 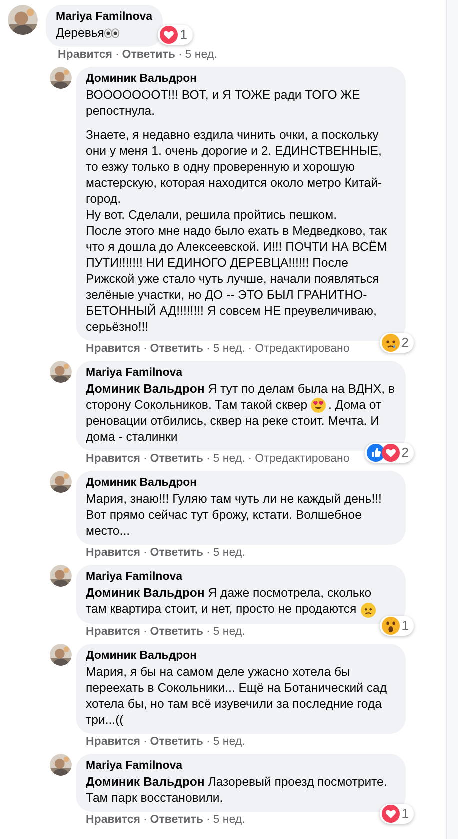 What do you see at coordinates (240, 389) in the screenshot?
I see `comment-text: Доминик Вальдрон Я тут по делам была на ВДНХ, в` at bounding box center [240, 389].